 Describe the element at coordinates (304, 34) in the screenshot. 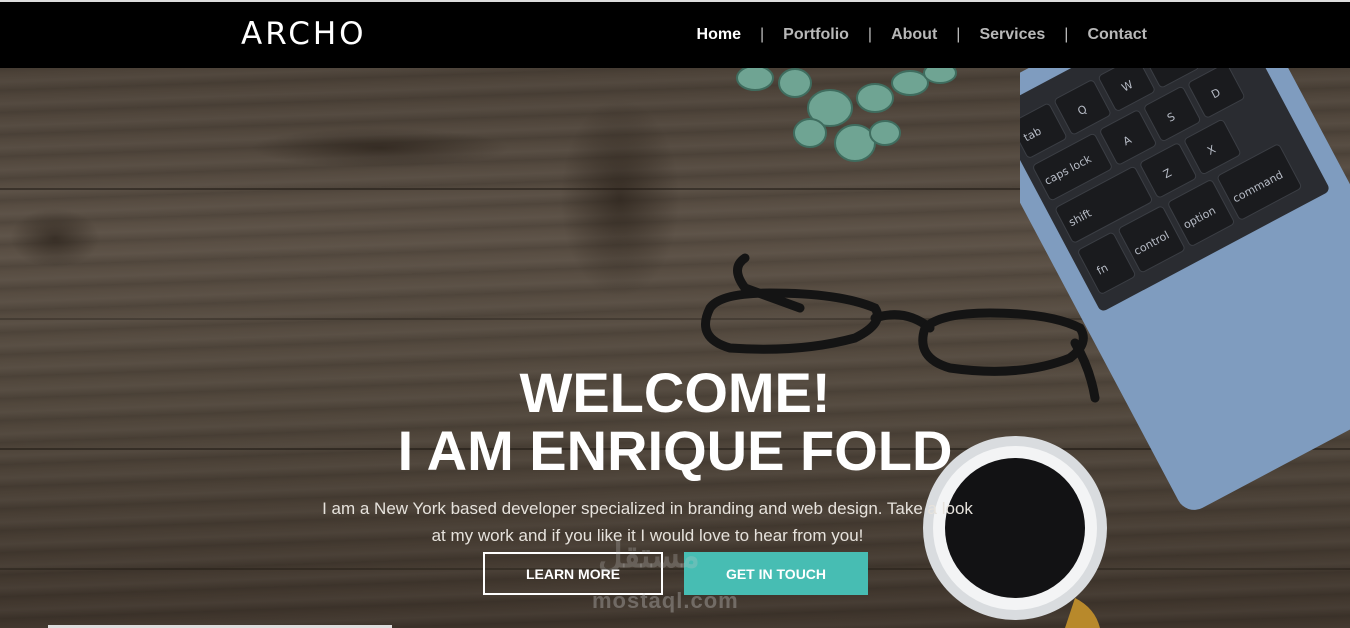

I see `logo: ARCHO` at that location.